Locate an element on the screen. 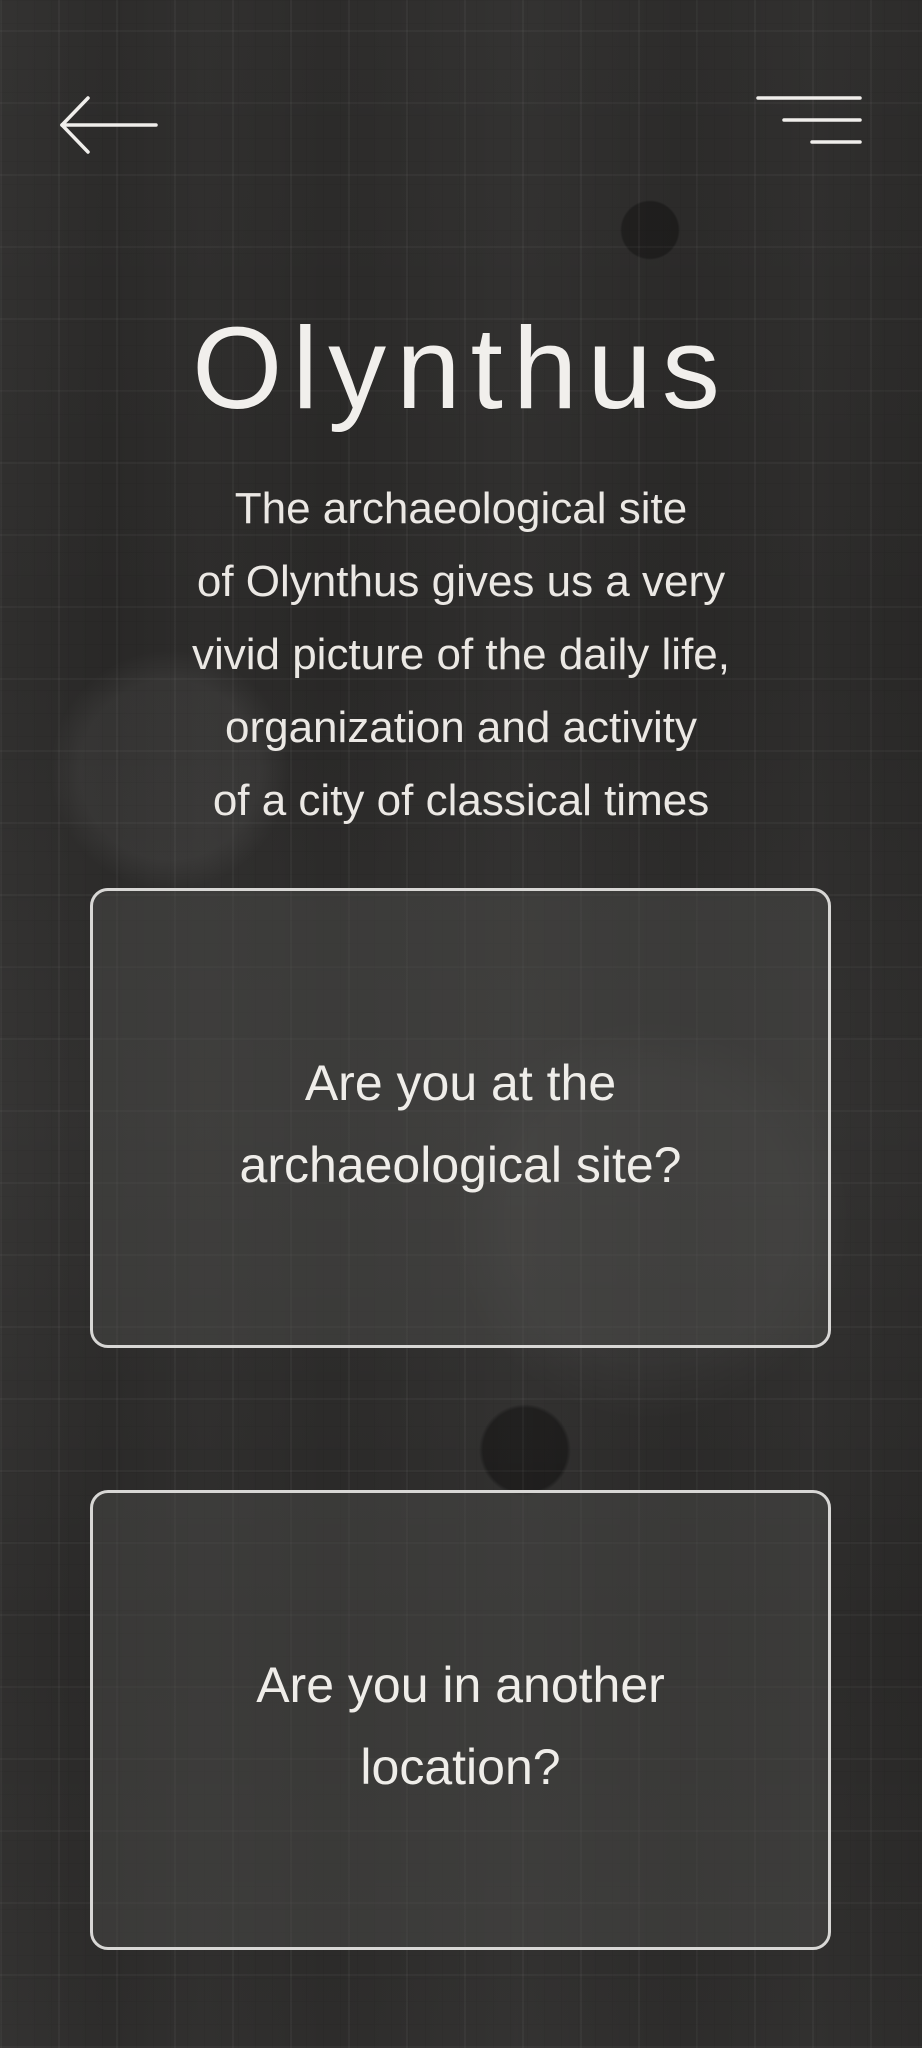  other-location-option-label: Are you in another location? is located at coordinates (460, 1726).